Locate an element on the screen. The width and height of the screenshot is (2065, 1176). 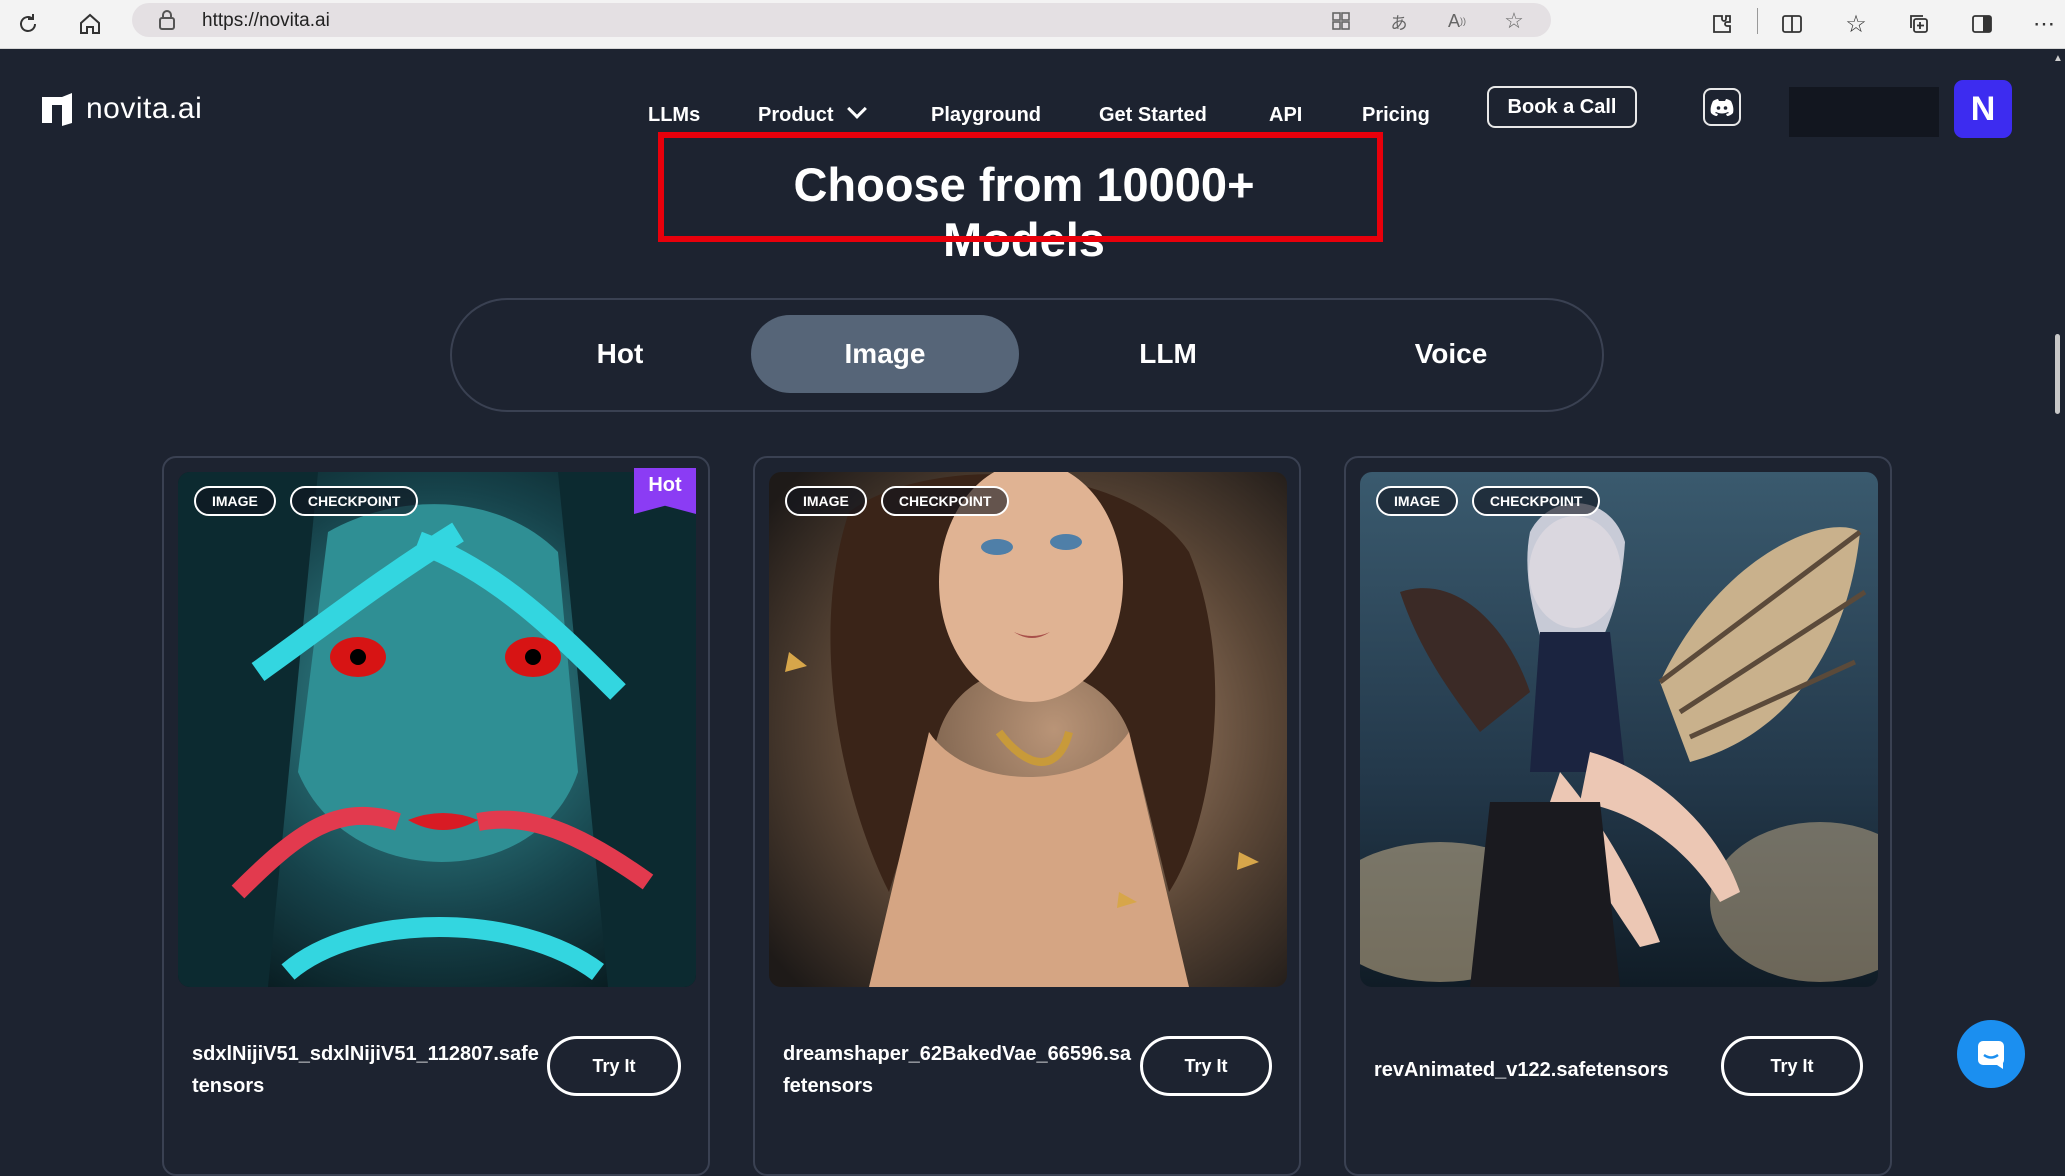
nav-product: Product is located at coordinates (812, 115).